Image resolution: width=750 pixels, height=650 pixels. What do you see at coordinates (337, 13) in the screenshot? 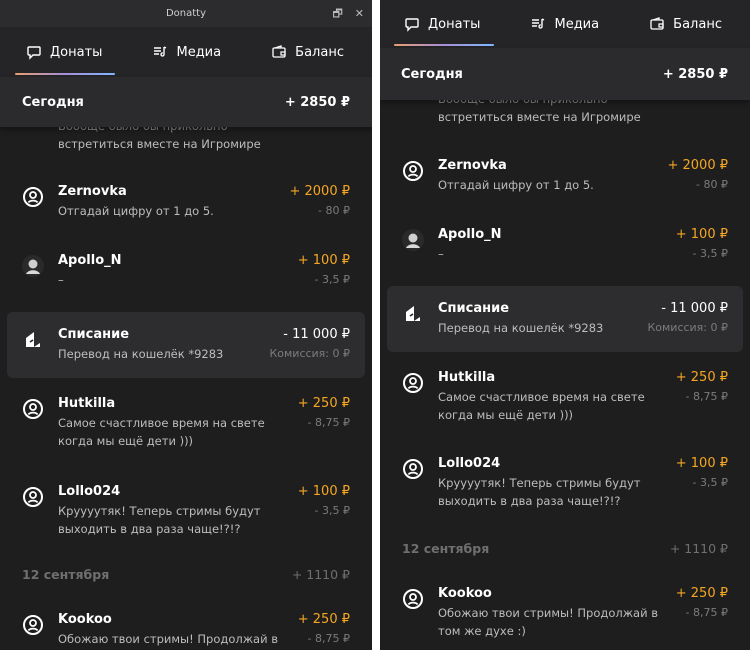
I see `restore-icon: 🗗` at bounding box center [337, 13].